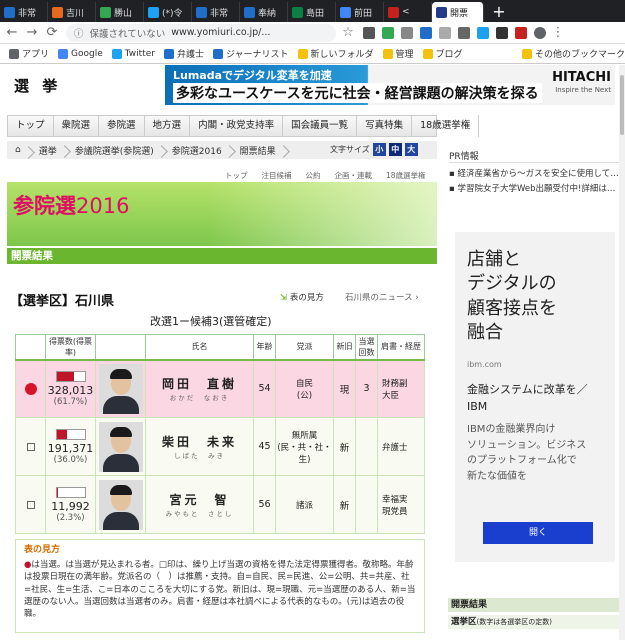 Image resolution: width=625 pixels, height=640 pixels. I want to click on bookmark-item: 管理, so click(398, 53).